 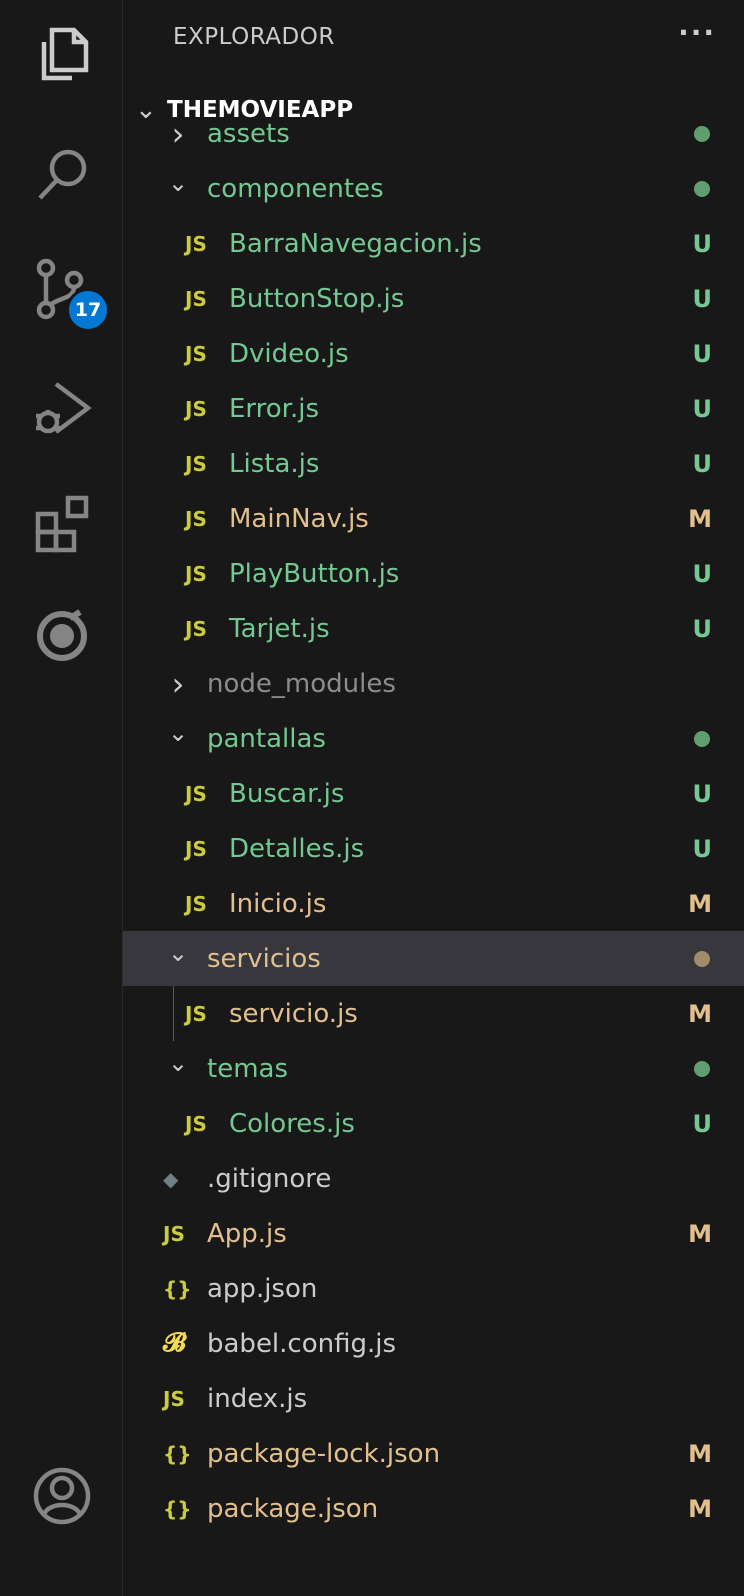 I want to click on git-file-icon: ◆, so click(x=171, y=1178).